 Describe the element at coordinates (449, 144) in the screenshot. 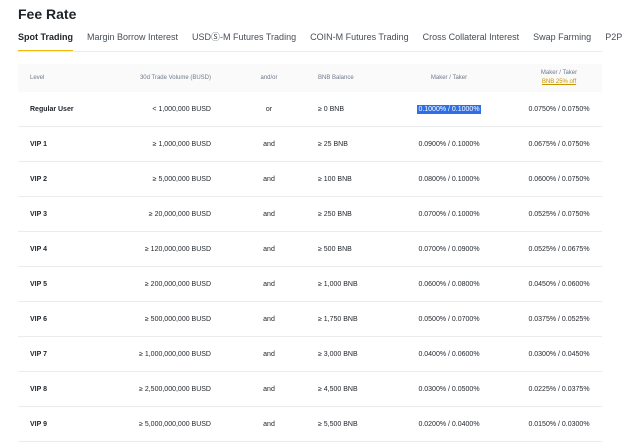

I see `row-maker-taker: 0.0900% / 0.1000%` at that location.